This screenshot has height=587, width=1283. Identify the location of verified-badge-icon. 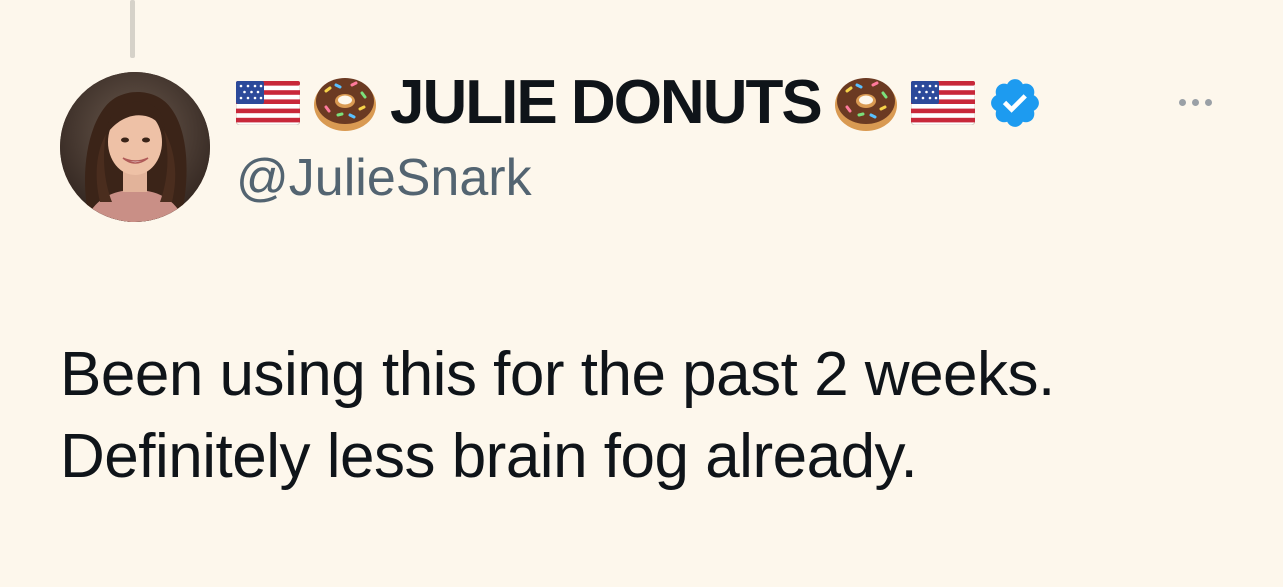
(1015, 103).